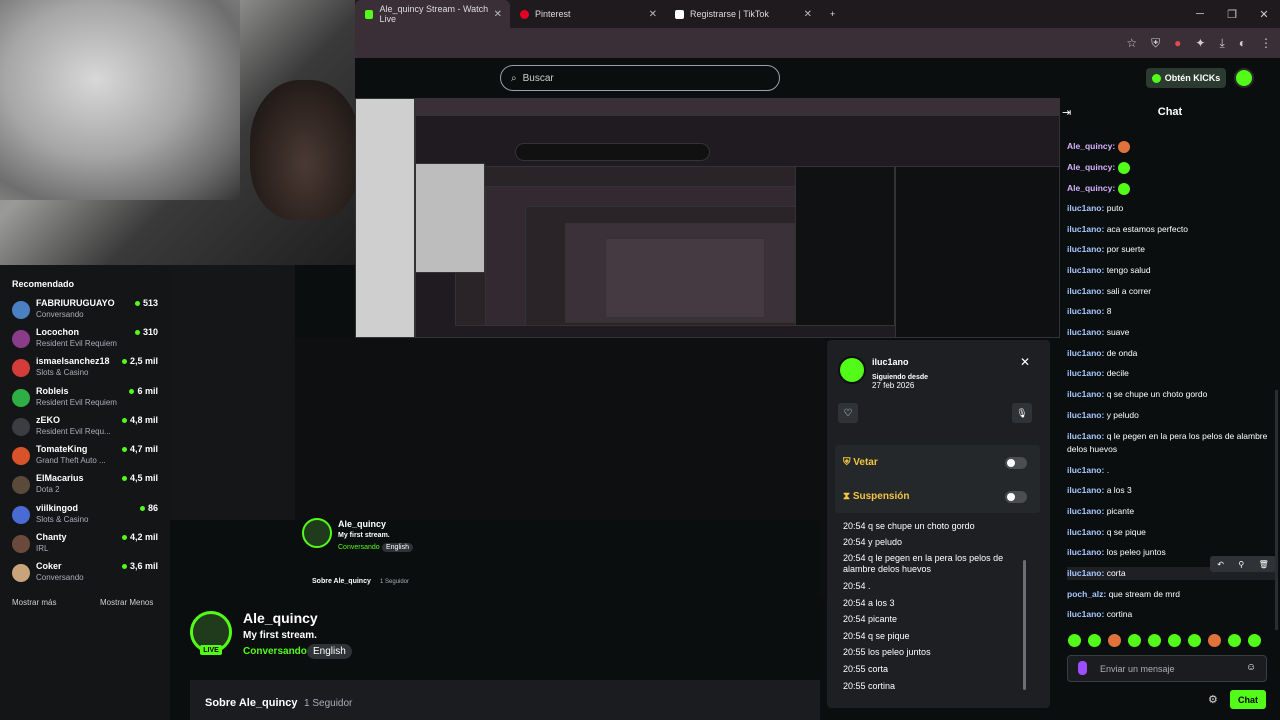  I want to click on show-more-link: Mostrar más, so click(34, 602).